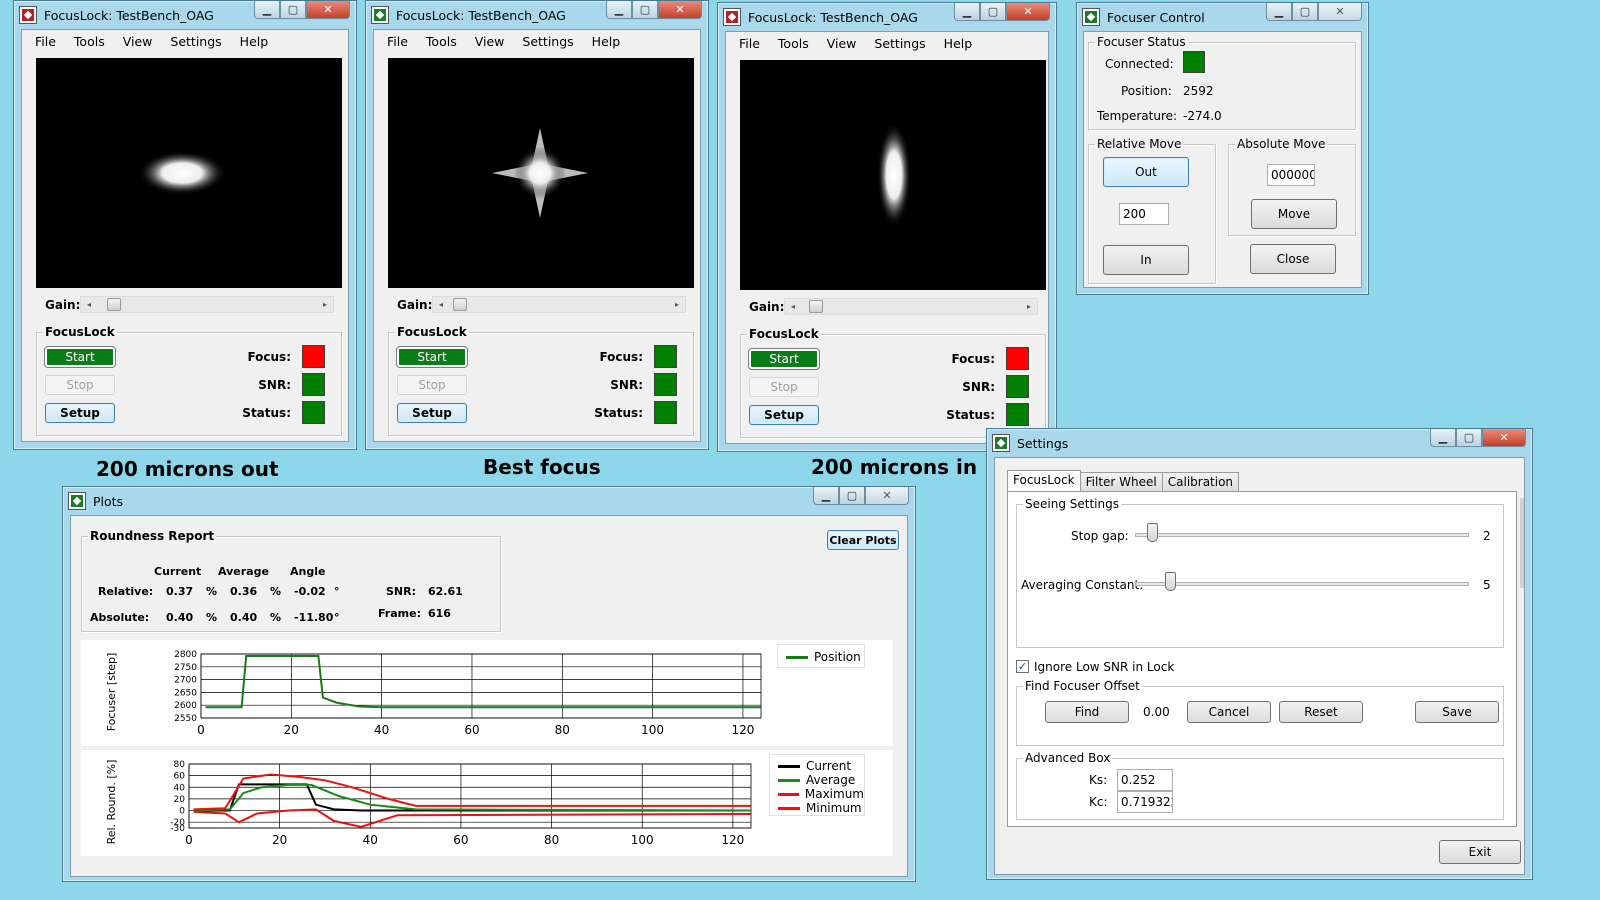 This screenshot has width=1600, height=900. What do you see at coordinates (120, 617) in the screenshot?
I see `absolute-label: Absolute:` at bounding box center [120, 617].